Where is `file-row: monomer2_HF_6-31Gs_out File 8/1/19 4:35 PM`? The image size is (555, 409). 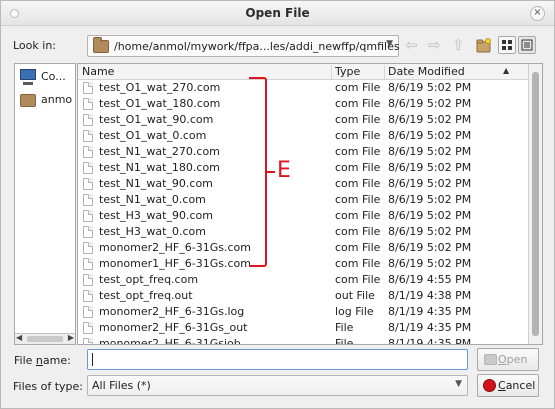
file-row: monomer2_HF_6-31Gs_out File 8/1/19 4:35 PM is located at coordinates (303, 328).